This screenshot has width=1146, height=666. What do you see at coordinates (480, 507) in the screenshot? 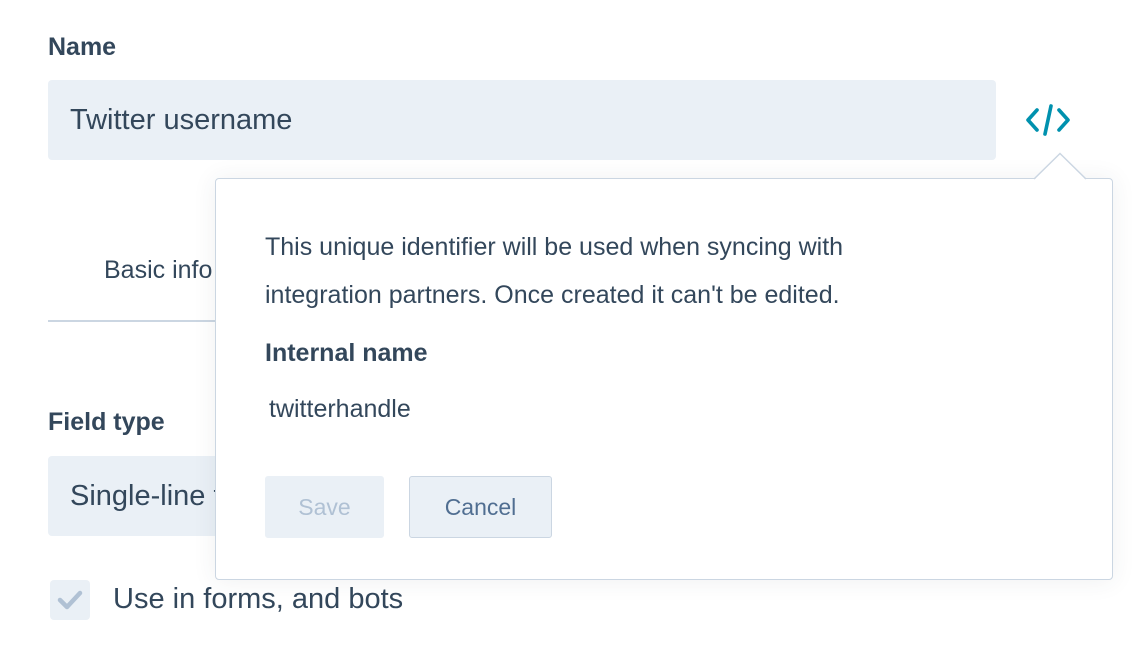
I see `cancel-button: Cancel` at bounding box center [480, 507].